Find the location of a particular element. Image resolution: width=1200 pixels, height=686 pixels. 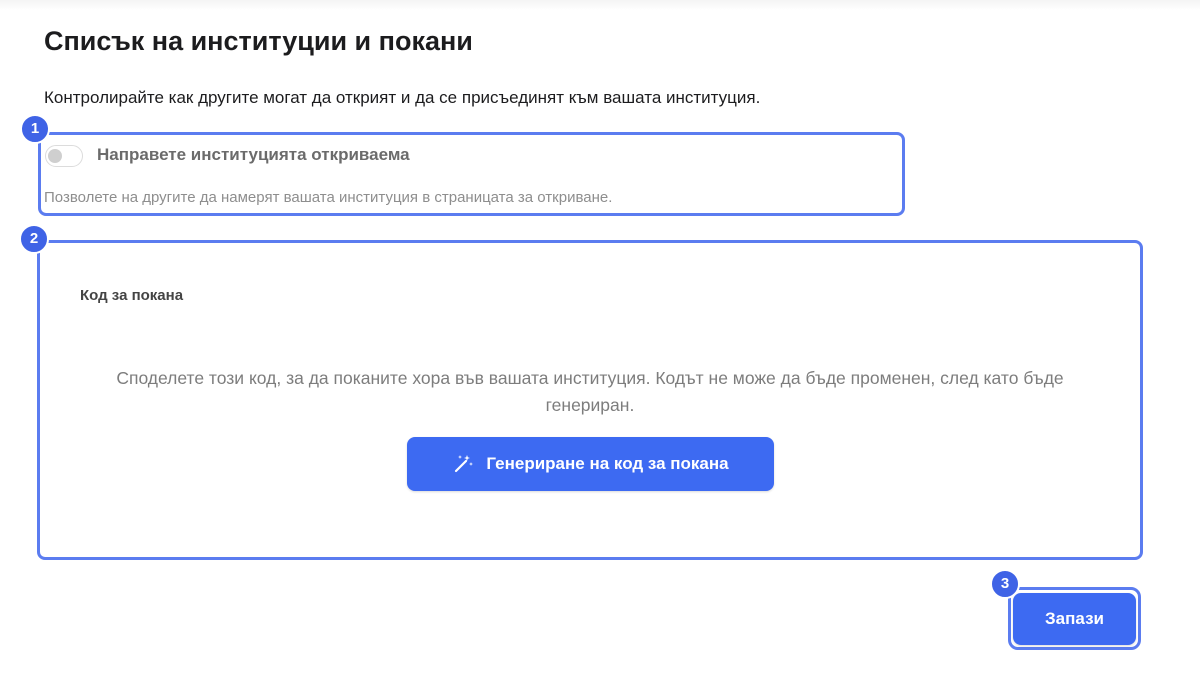

save-button: Запази is located at coordinates (1074, 619).